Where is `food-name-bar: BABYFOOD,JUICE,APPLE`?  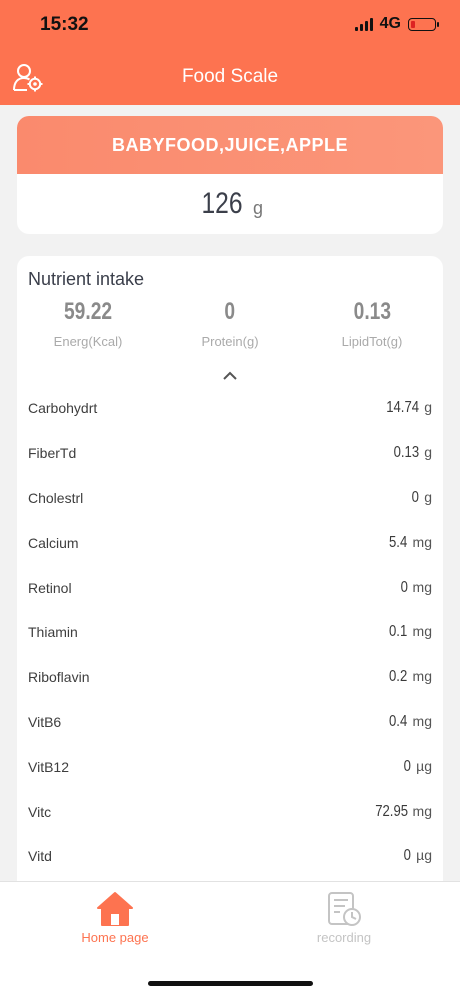
food-name-bar: BABYFOOD,JUICE,APPLE is located at coordinates (230, 145).